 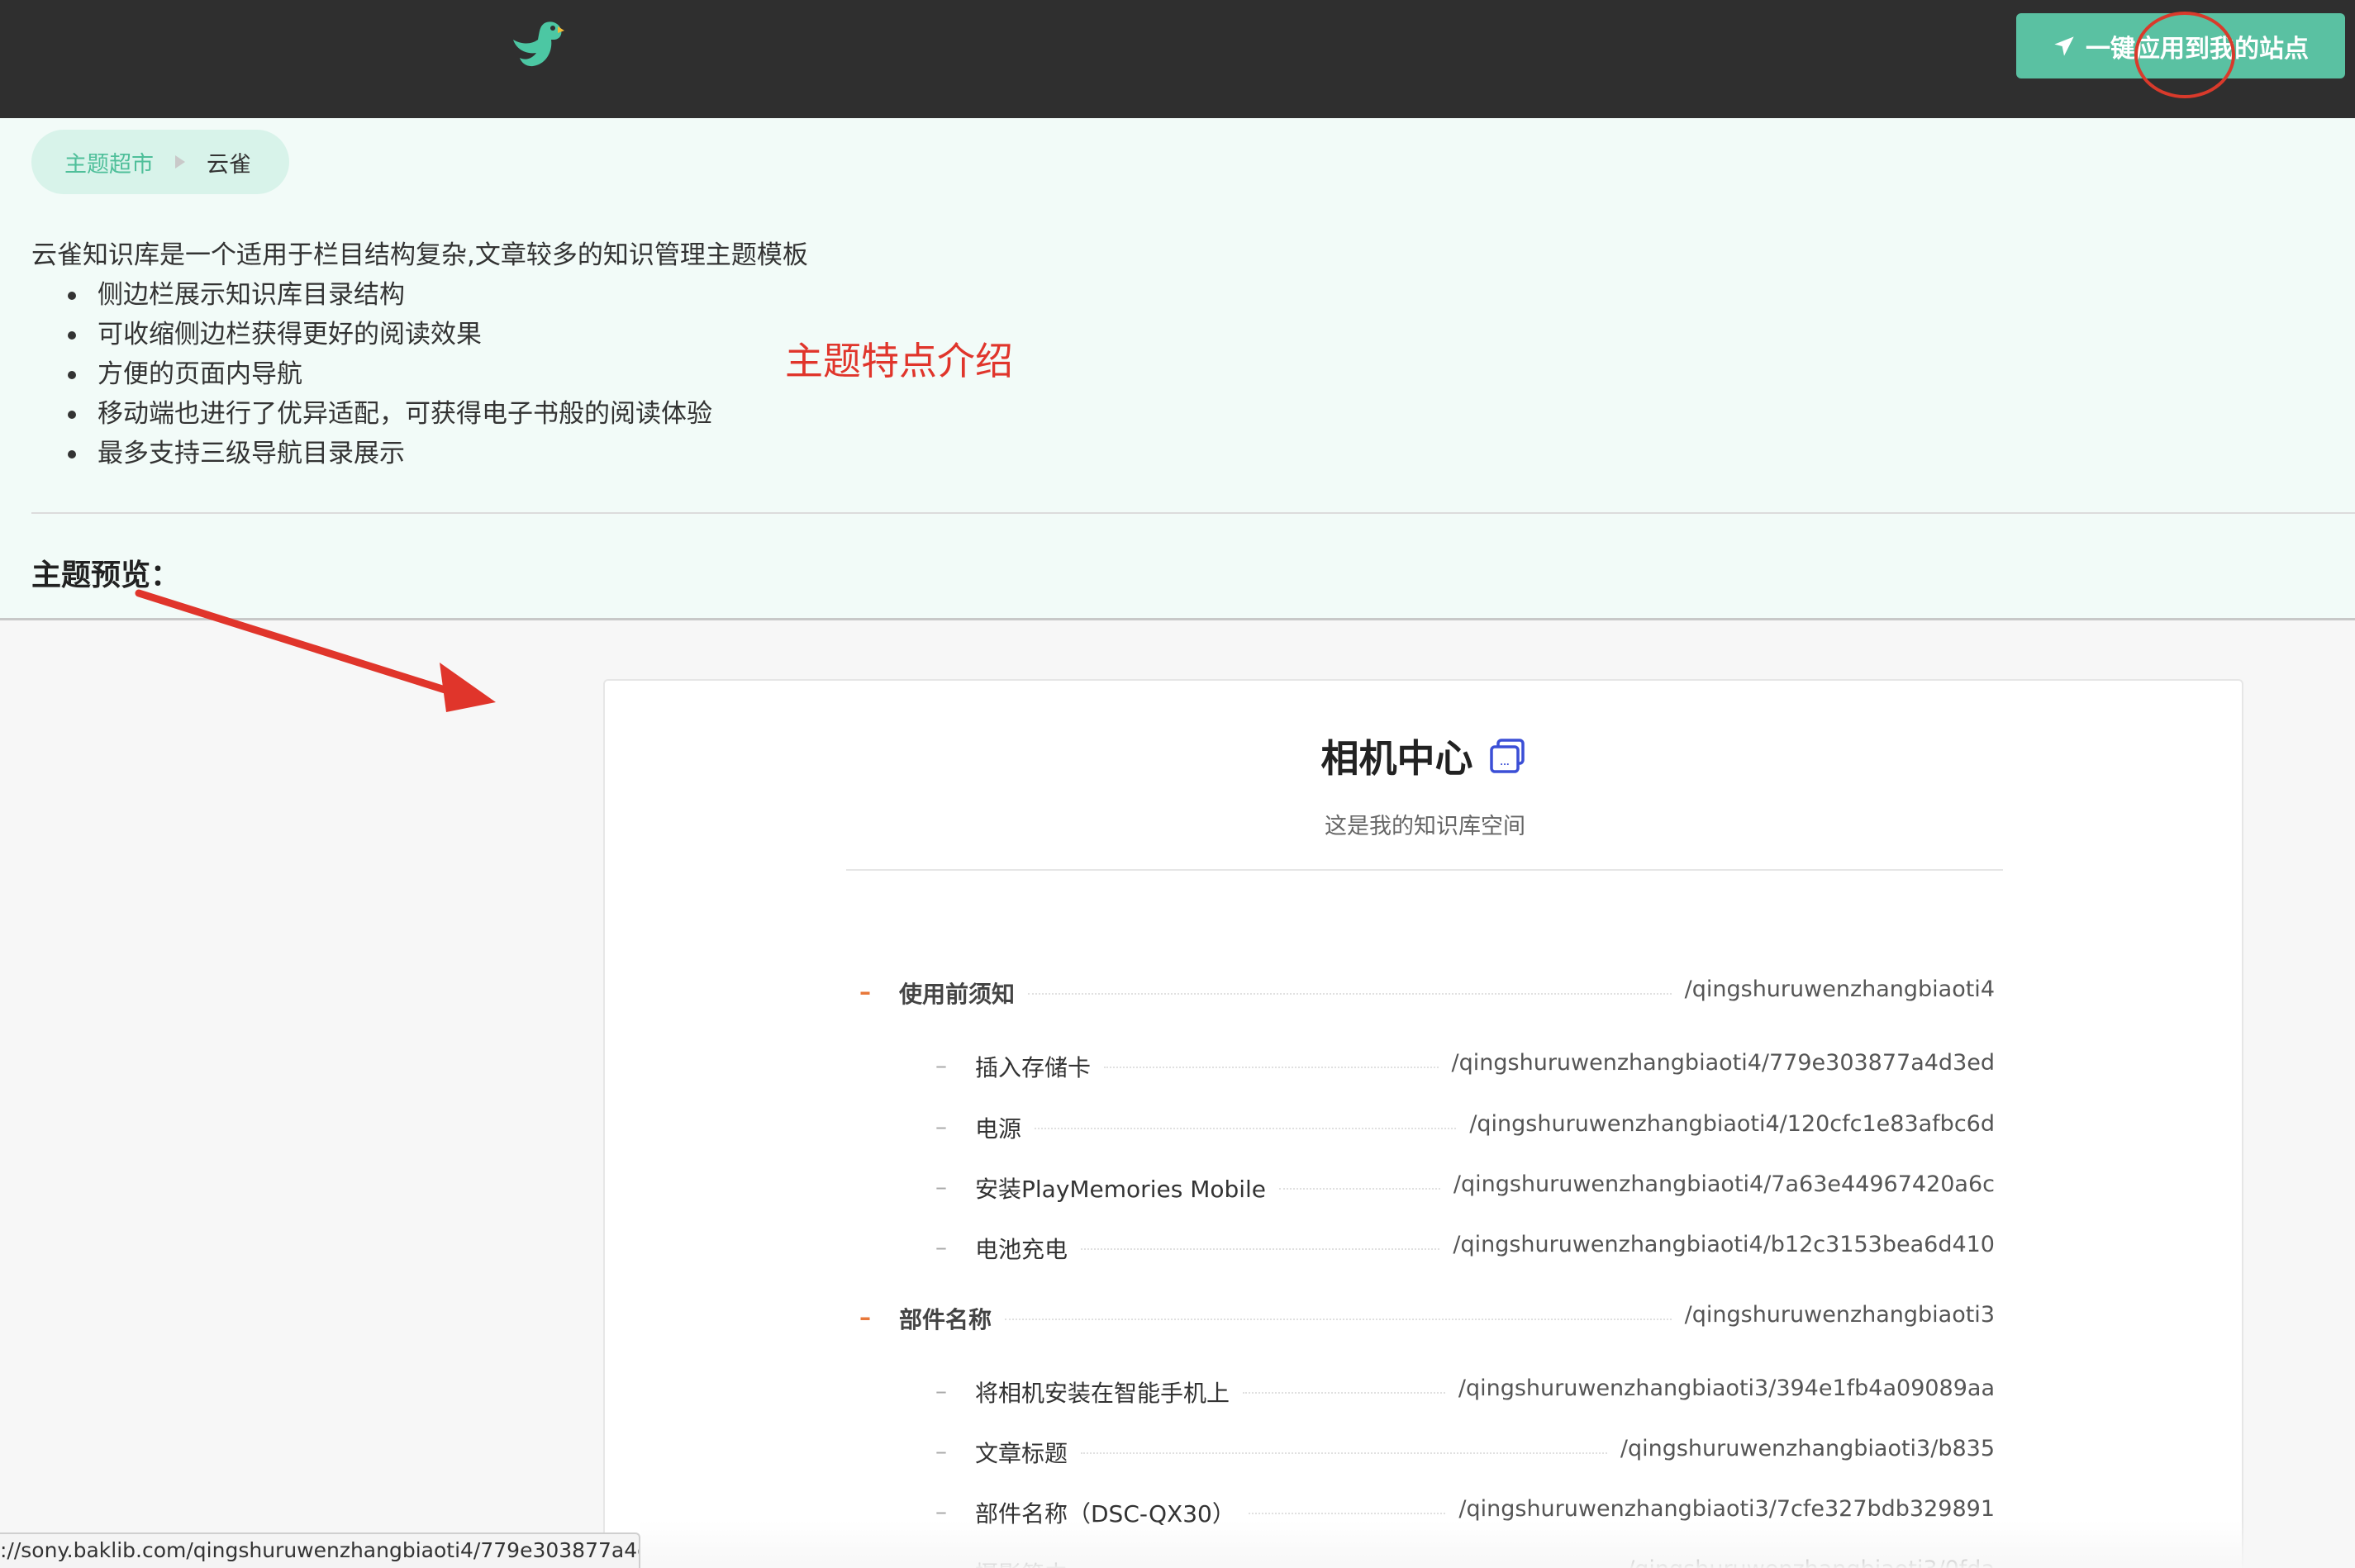 I want to click on feature-item: 最多支持三级导航目录展示, so click(x=389, y=454).